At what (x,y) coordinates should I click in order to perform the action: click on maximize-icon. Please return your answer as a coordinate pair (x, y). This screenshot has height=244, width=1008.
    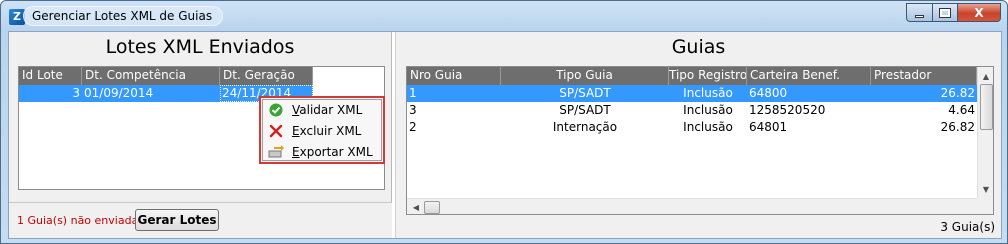
    Looking at the image, I should click on (945, 12).